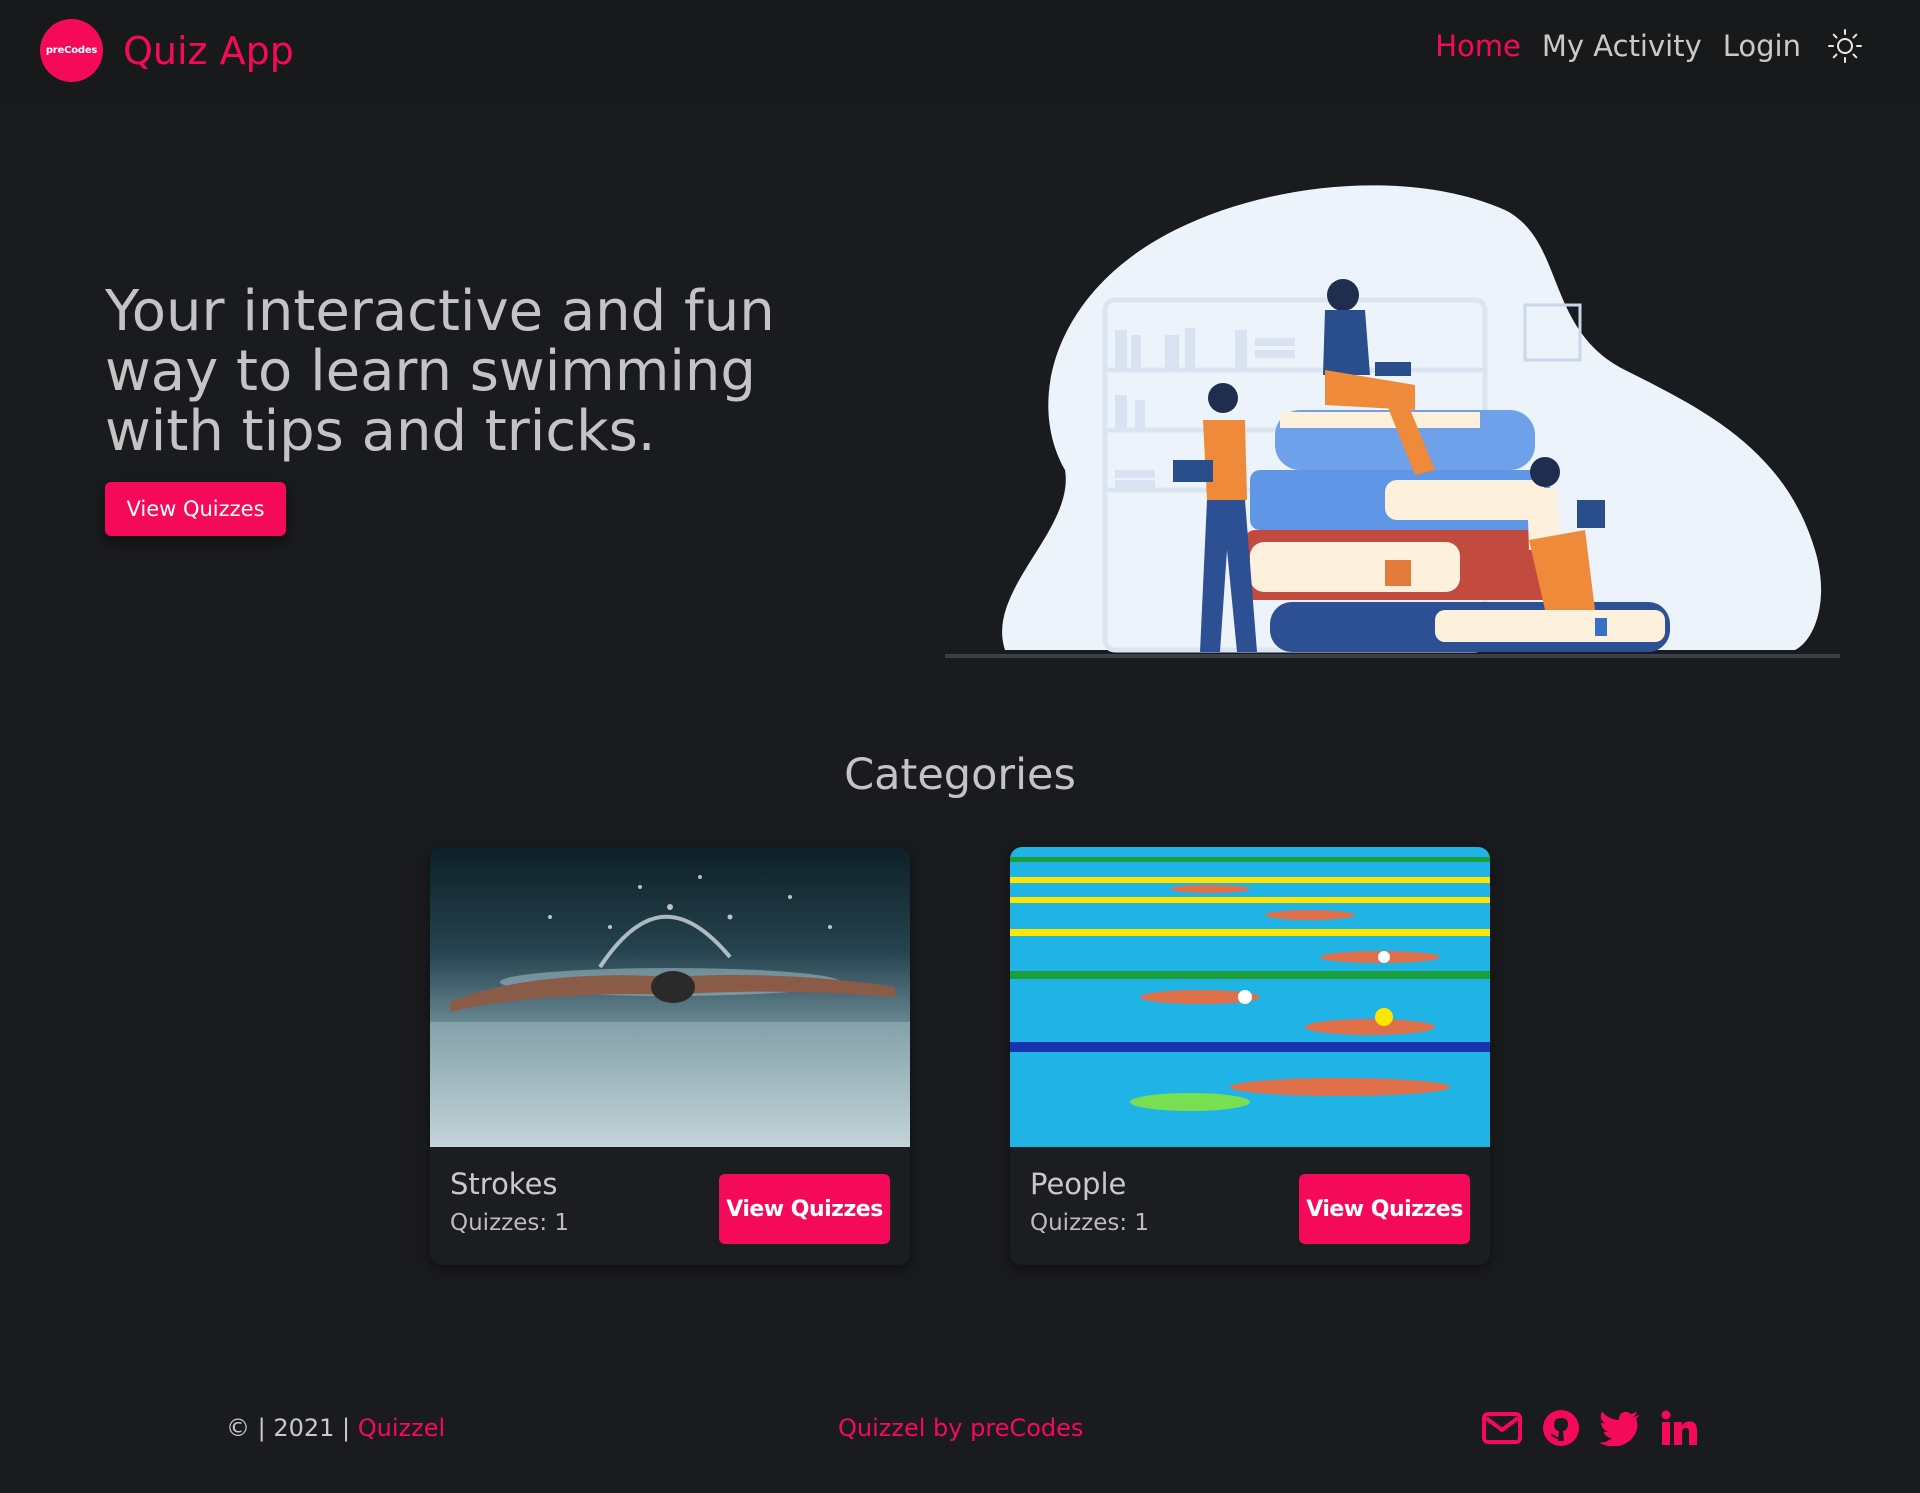 Image resolution: width=1920 pixels, height=1493 pixels. What do you see at coordinates (960, 775) in the screenshot?
I see `categories-title: Categories` at bounding box center [960, 775].